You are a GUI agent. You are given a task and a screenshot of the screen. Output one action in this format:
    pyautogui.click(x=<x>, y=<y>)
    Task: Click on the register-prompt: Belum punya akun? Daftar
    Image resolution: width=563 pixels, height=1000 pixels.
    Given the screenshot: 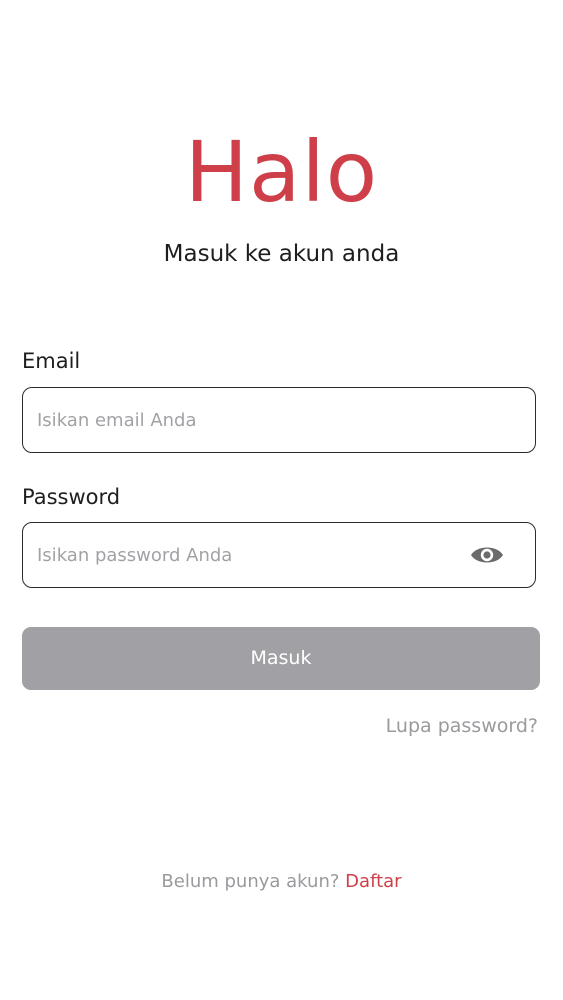 What is the action you would take?
    pyautogui.click(x=281, y=882)
    